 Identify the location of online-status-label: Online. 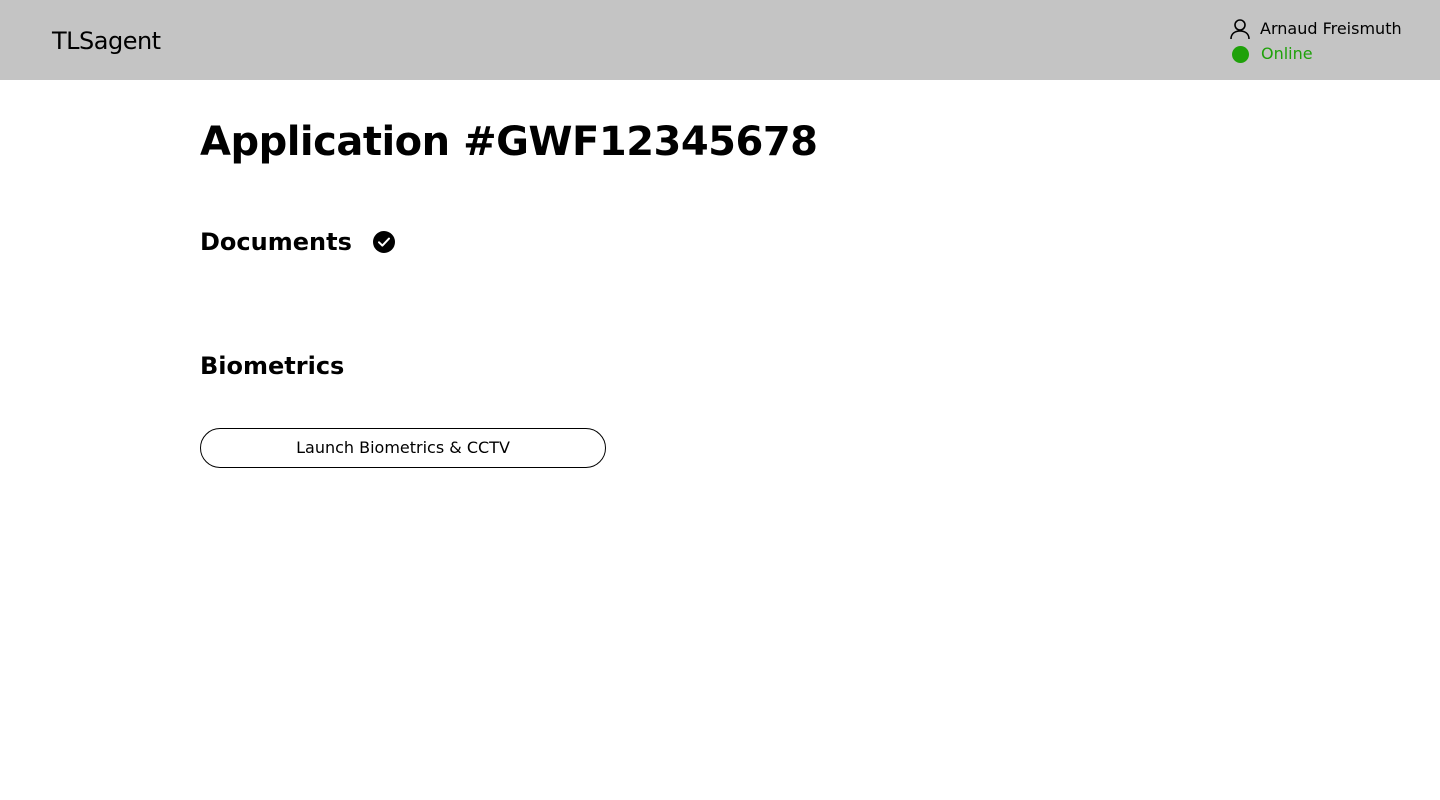
(1287, 53).